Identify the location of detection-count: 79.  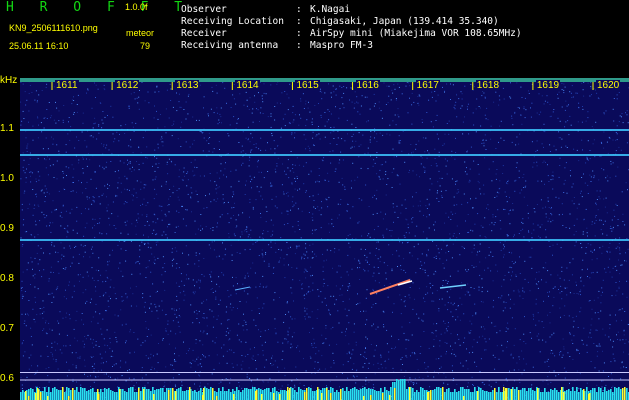
(145, 46).